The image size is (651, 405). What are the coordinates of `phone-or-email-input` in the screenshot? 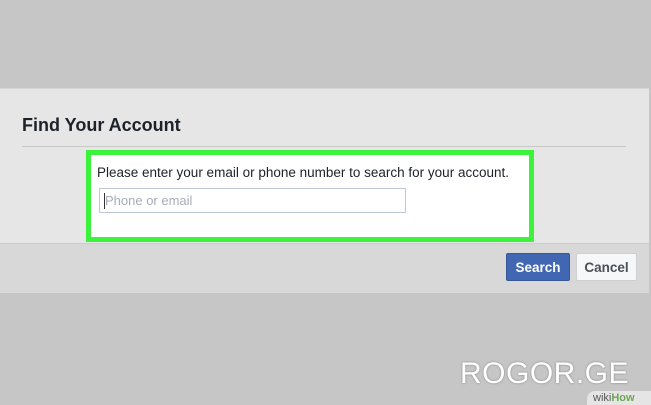 It's located at (252, 200).